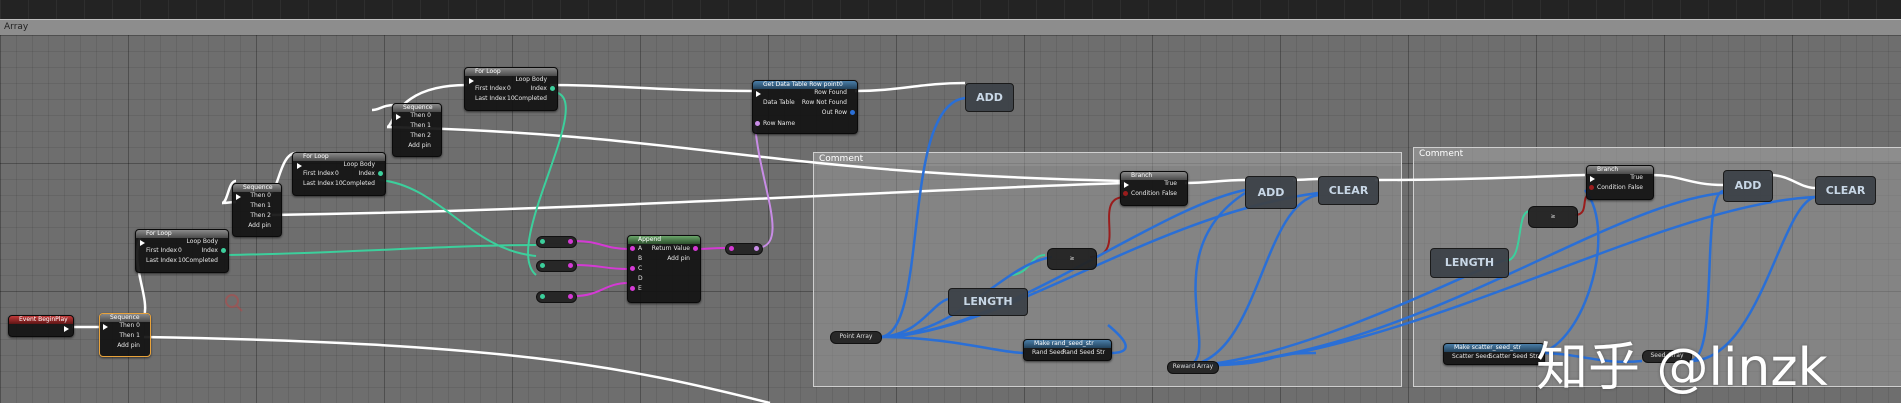 The height and width of the screenshot is (403, 1901). What do you see at coordinates (1513, 357) in the screenshot?
I see `scatter-seed-str-pin: Scatter Seed Str` at bounding box center [1513, 357].